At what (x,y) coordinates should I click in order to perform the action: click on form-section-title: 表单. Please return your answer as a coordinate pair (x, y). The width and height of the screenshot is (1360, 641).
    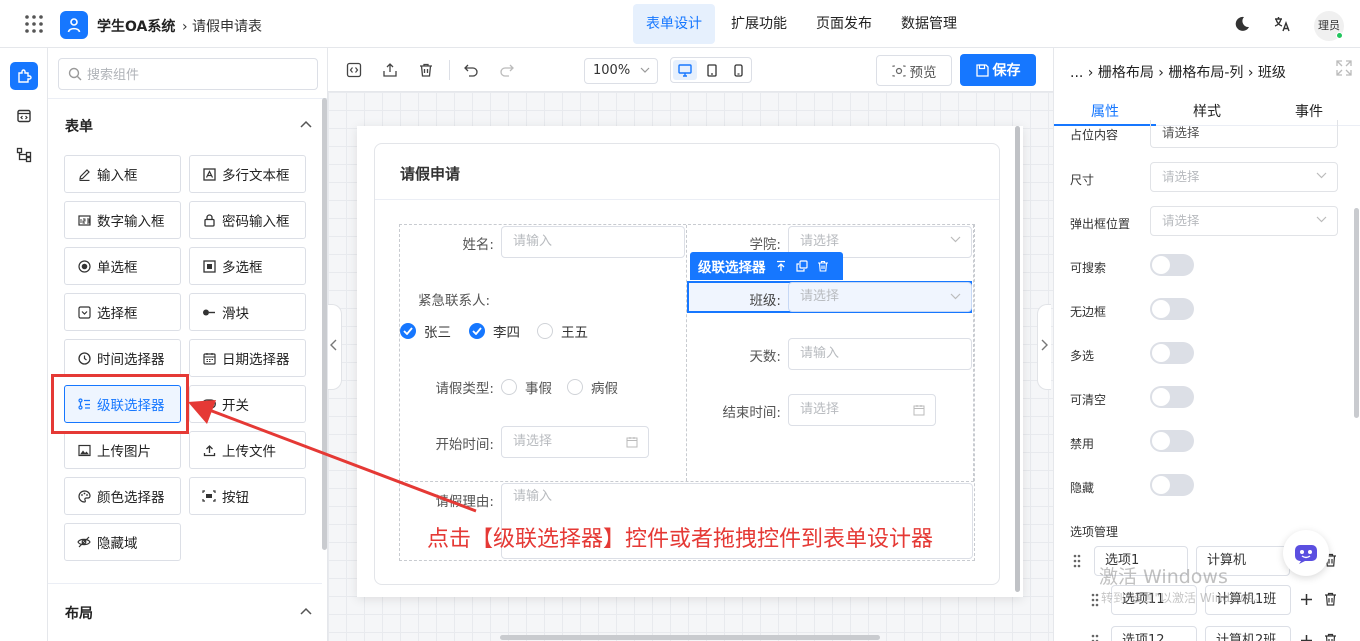
    Looking at the image, I should click on (79, 126).